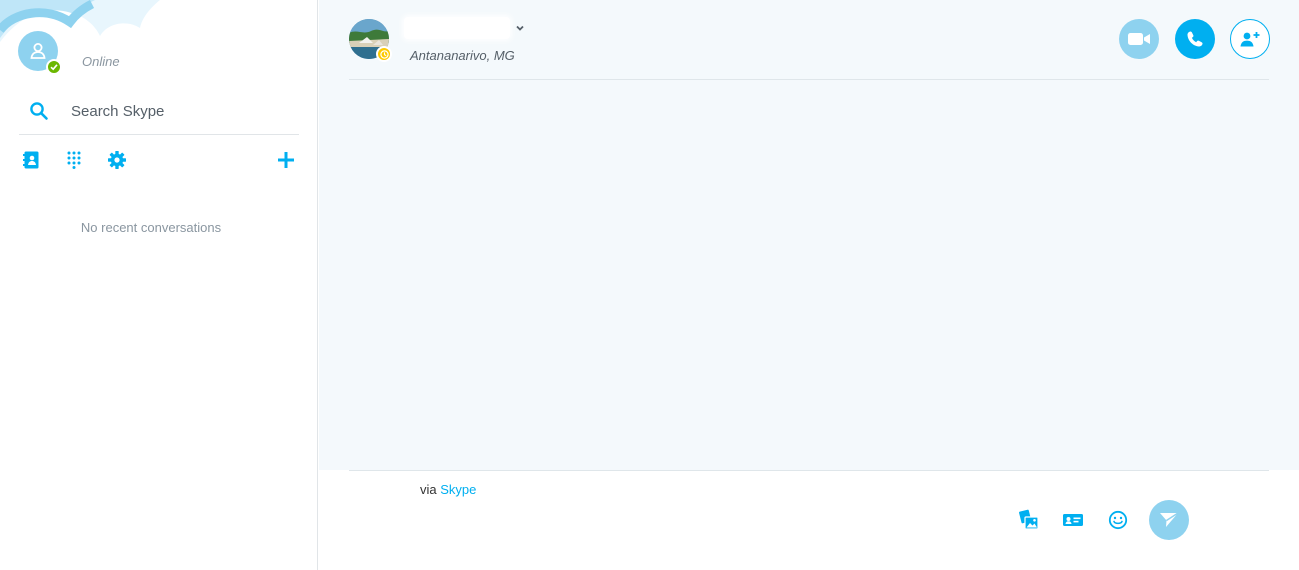  I want to click on my-status-text: Online, so click(101, 61).